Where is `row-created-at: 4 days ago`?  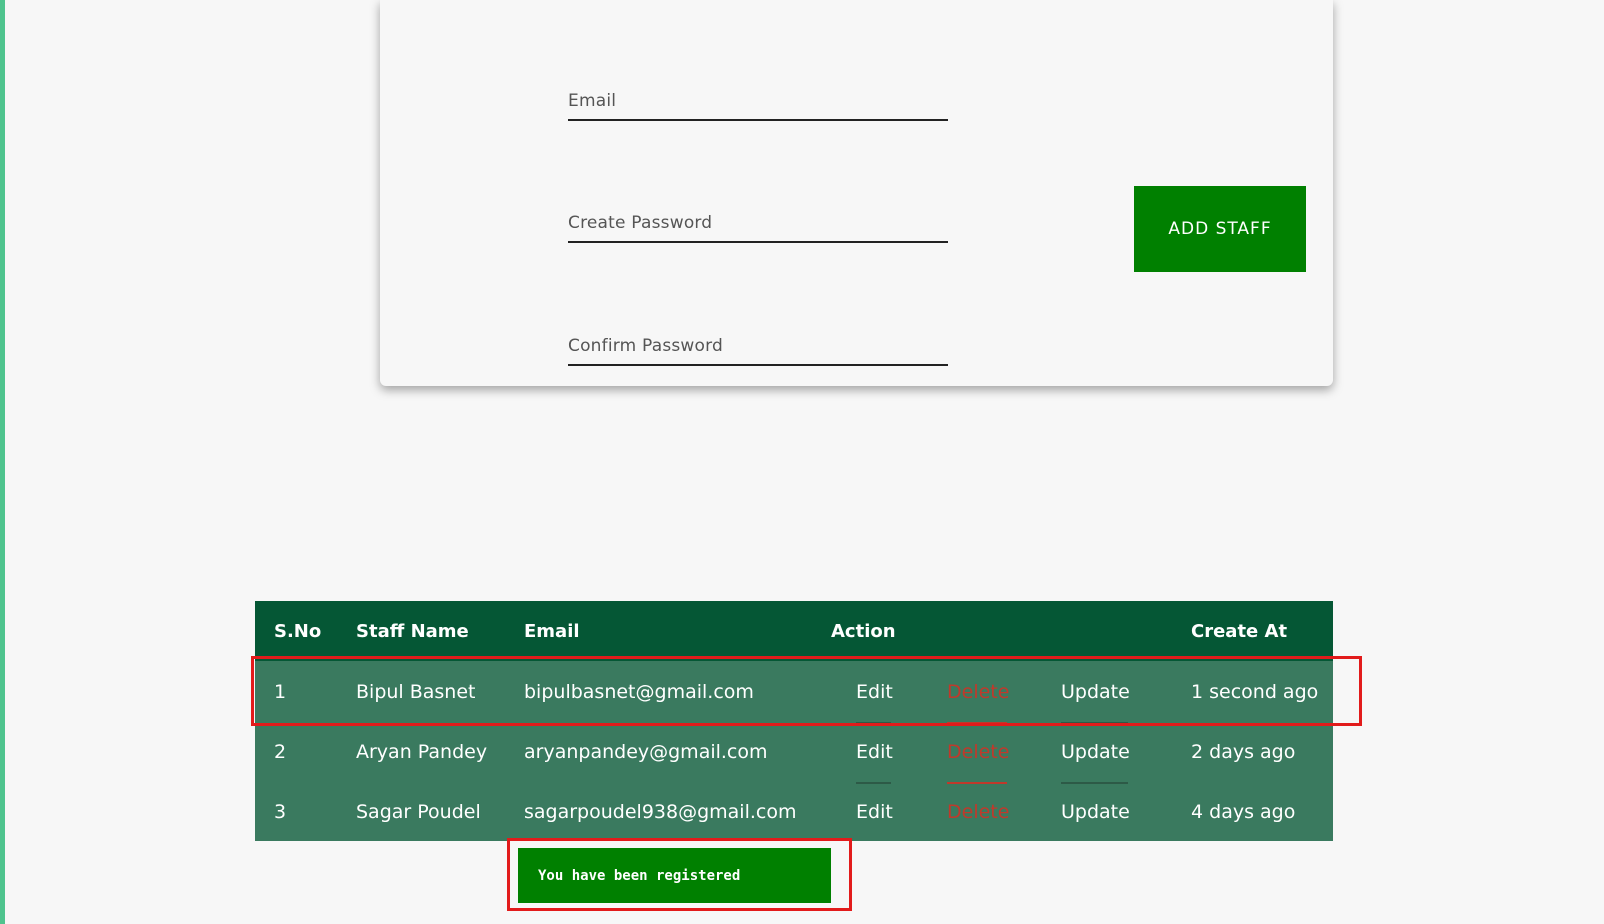
row-created-at: 4 days ago is located at coordinates (1243, 812).